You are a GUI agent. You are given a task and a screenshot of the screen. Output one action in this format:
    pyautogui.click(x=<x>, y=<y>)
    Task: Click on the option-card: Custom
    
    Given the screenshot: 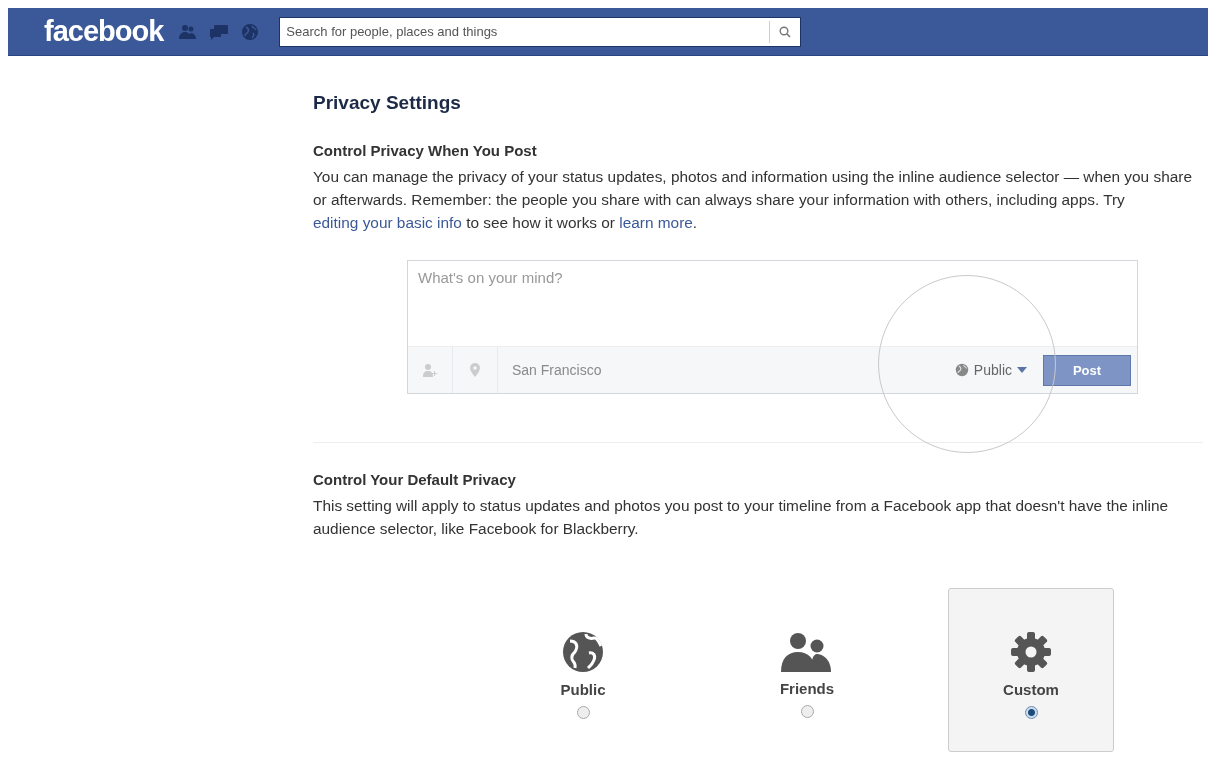 What is the action you would take?
    pyautogui.click(x=1031, y=670)
    